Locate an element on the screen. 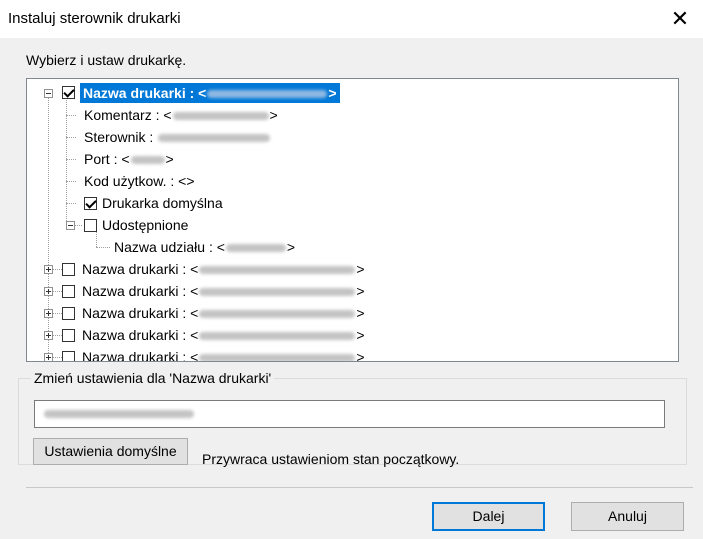 This screenshot has width=703, height=539. shared-label: Udostępnione is located at coordinates (145, 225).